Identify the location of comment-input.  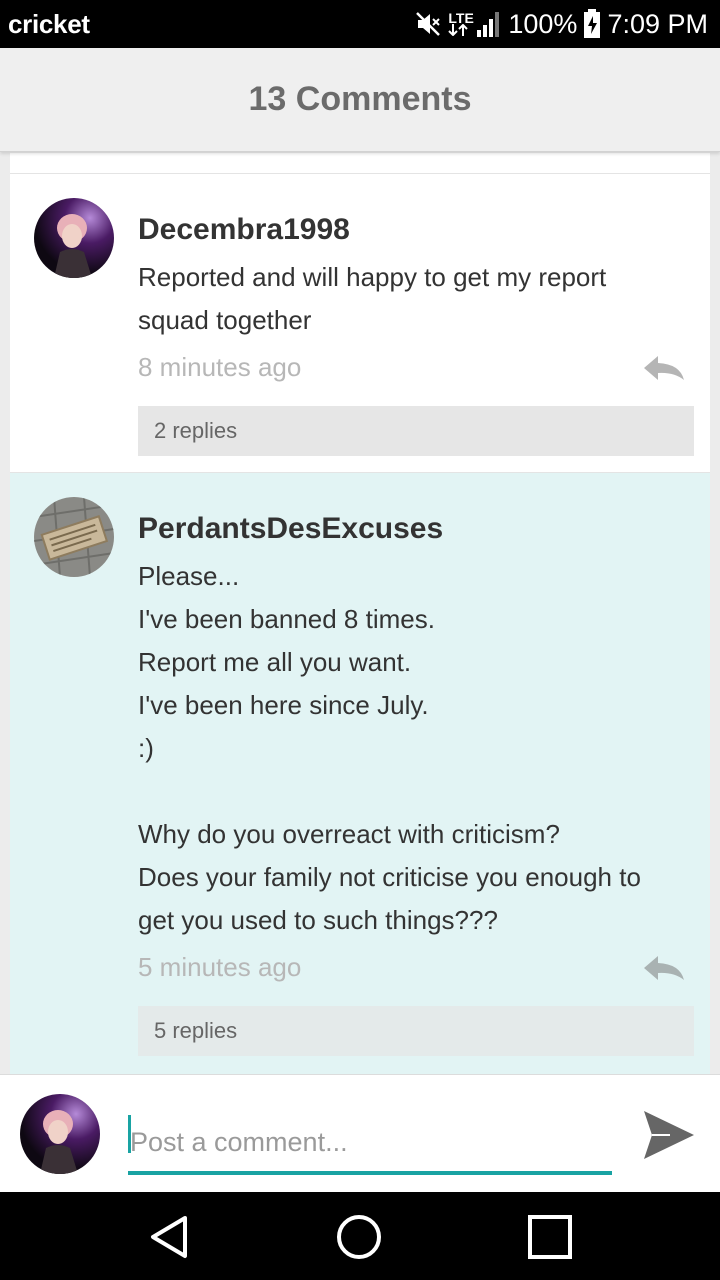
(370, 1144).